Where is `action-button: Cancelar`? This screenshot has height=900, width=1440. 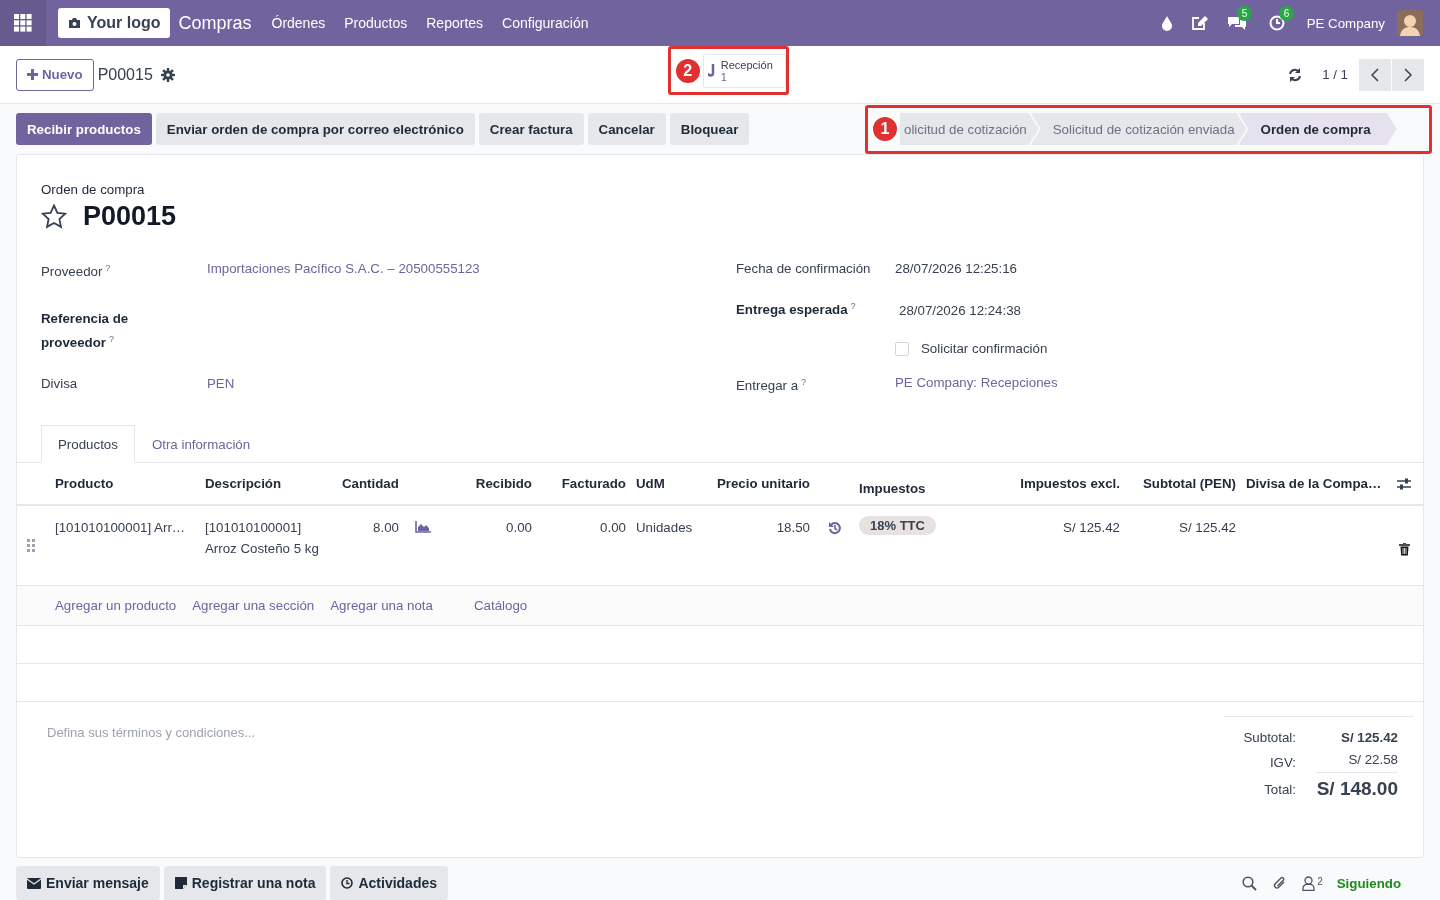
action-button: Cancelar is located at coordinates (626, 129).